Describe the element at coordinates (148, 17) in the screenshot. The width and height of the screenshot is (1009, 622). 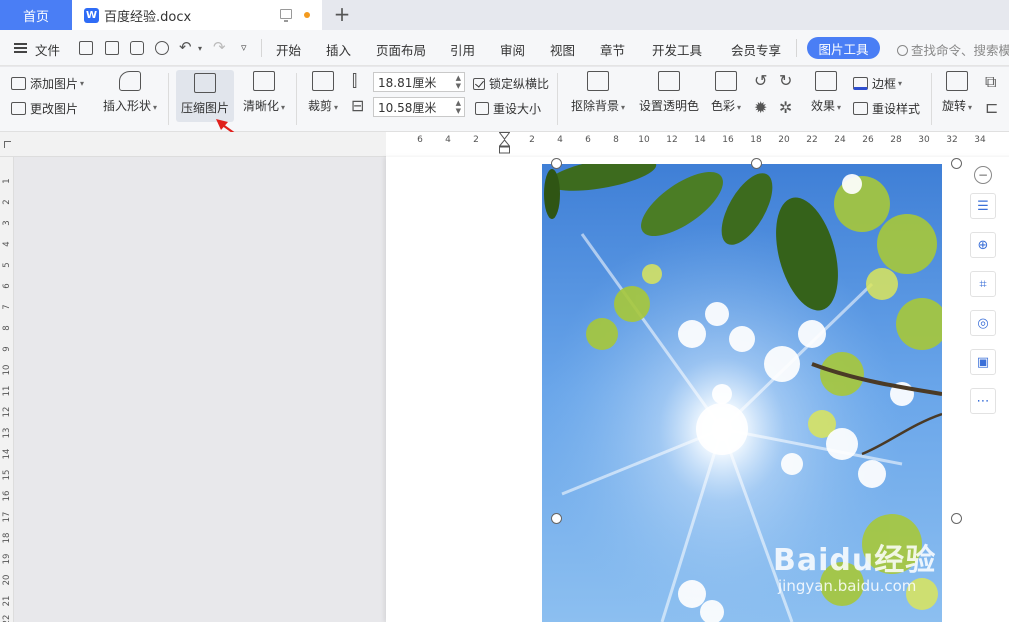
I see `document-tab-title: 百度经验.docx` at that location.